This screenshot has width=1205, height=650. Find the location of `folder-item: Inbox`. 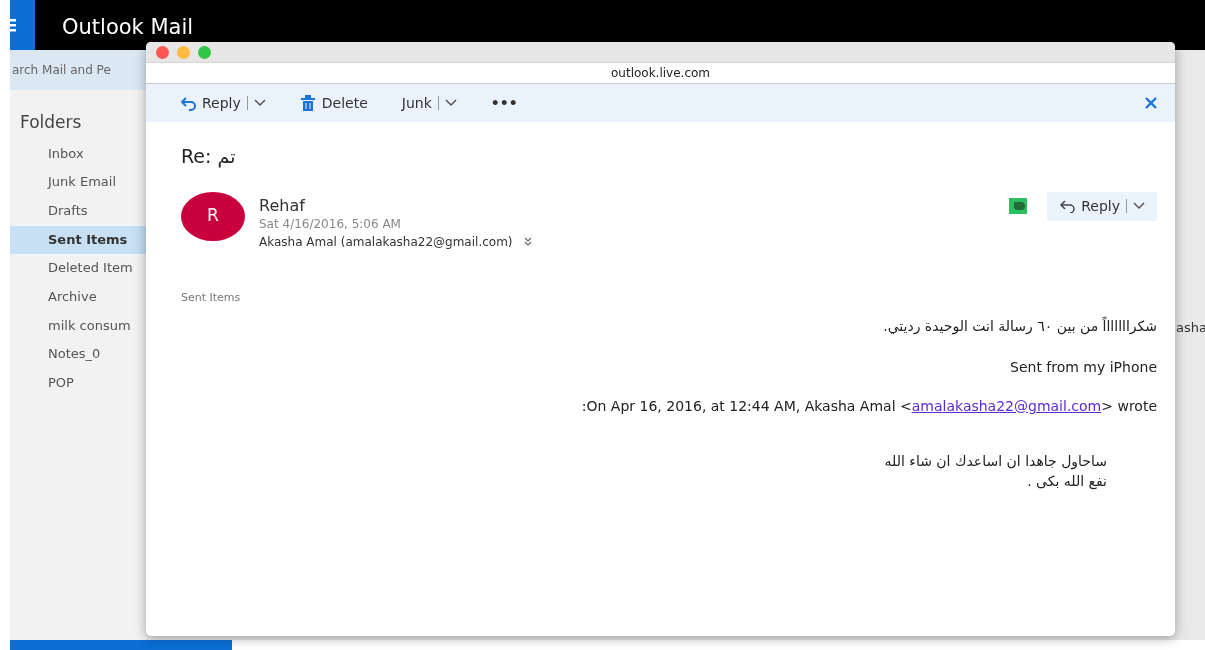

folder-item: Inbox is located at coordinates (78, 154).